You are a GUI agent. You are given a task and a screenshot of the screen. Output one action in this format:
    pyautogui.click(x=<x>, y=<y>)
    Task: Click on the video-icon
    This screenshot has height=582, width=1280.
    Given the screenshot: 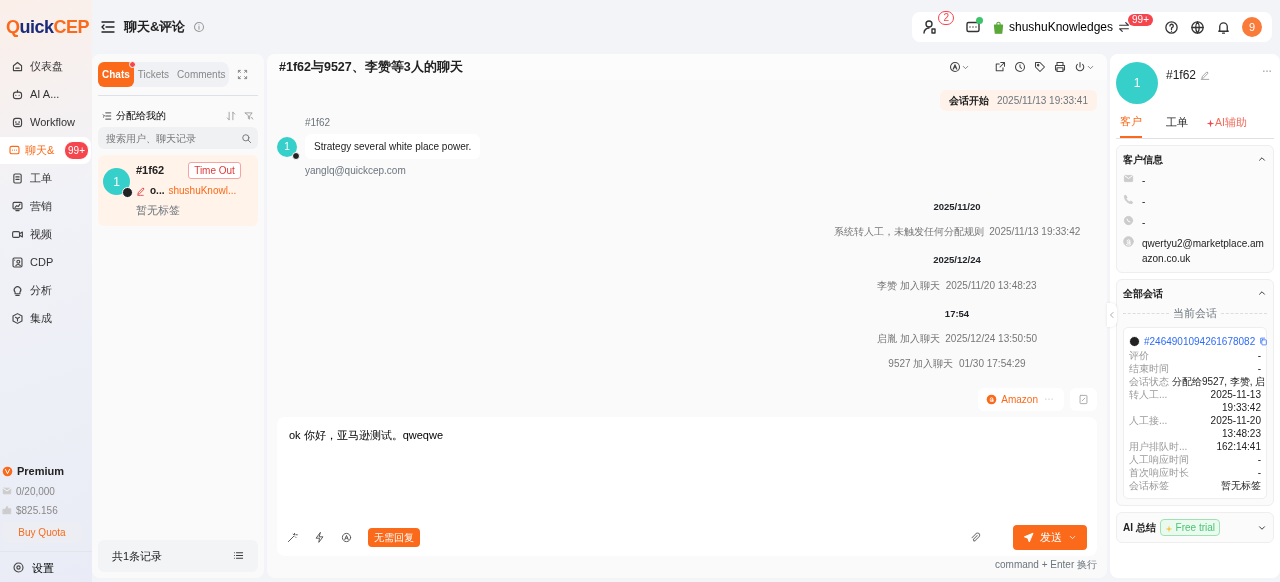 What is the action you would take?
    pyautogui.click(x=17, y=234)
    